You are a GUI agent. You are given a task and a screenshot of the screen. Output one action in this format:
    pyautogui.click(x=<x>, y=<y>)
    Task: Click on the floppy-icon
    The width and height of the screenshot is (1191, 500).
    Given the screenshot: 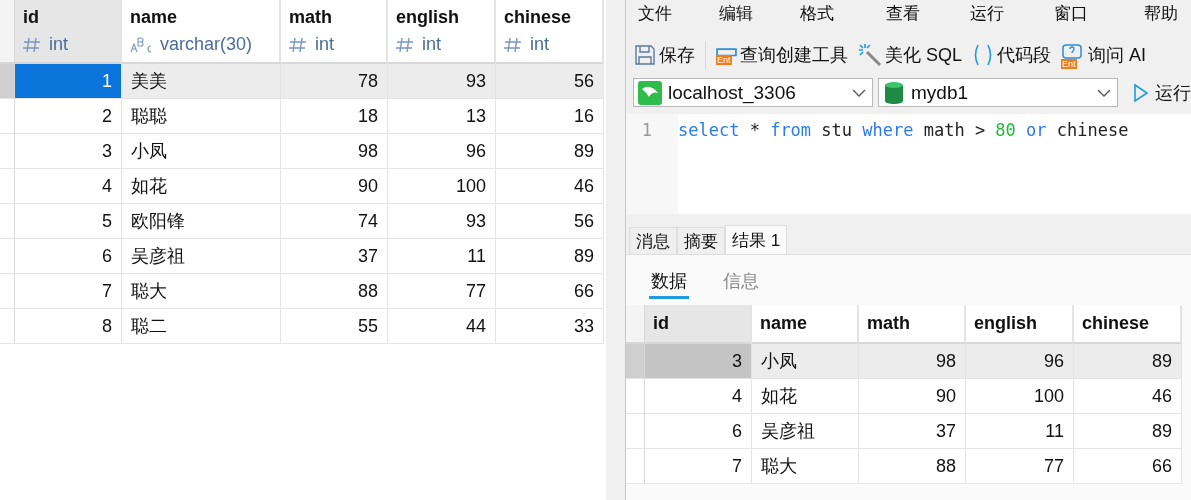 What is the action you would take?
    pyautogui.click(x=645, y=55)
    